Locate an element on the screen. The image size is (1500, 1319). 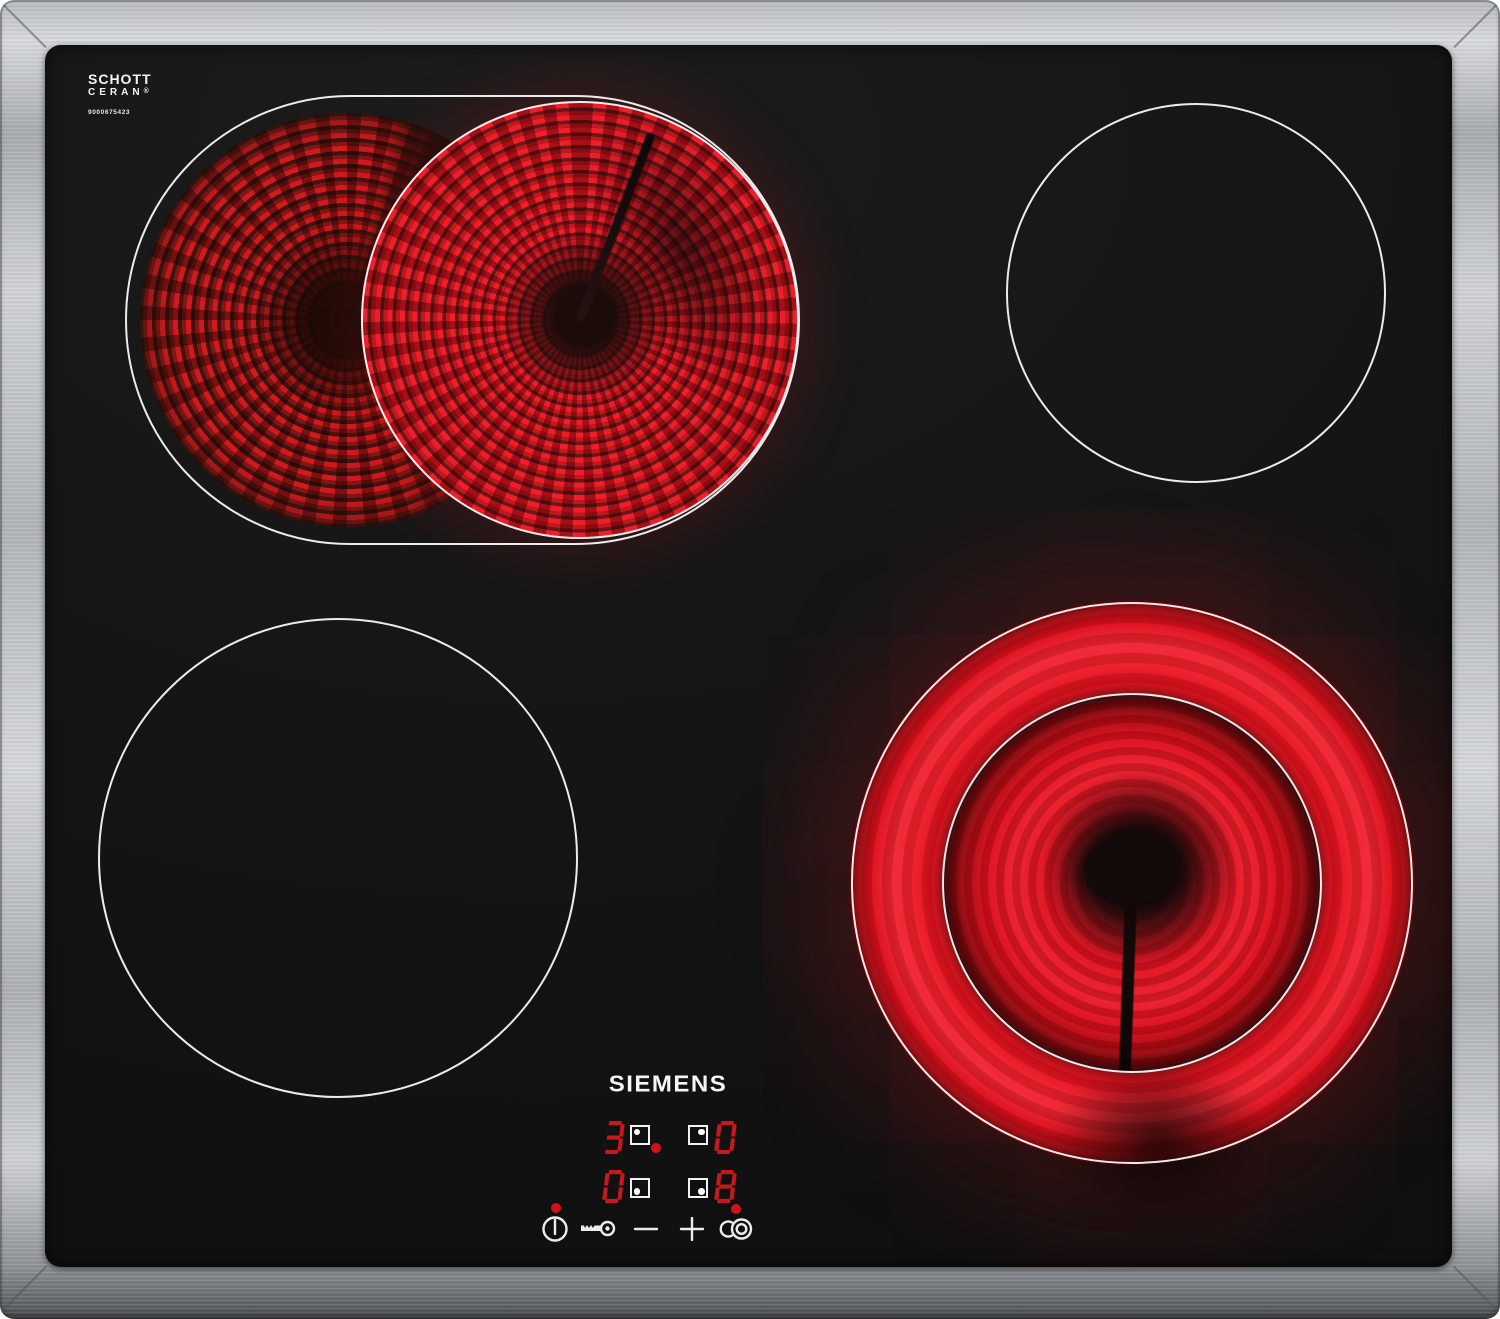
cooking-zone-front-left-outline is located at coordinates (338, 858).